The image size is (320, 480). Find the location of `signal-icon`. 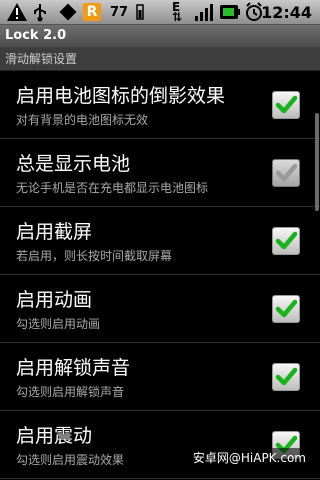

signal-icon is located at coordinates (204, 12).